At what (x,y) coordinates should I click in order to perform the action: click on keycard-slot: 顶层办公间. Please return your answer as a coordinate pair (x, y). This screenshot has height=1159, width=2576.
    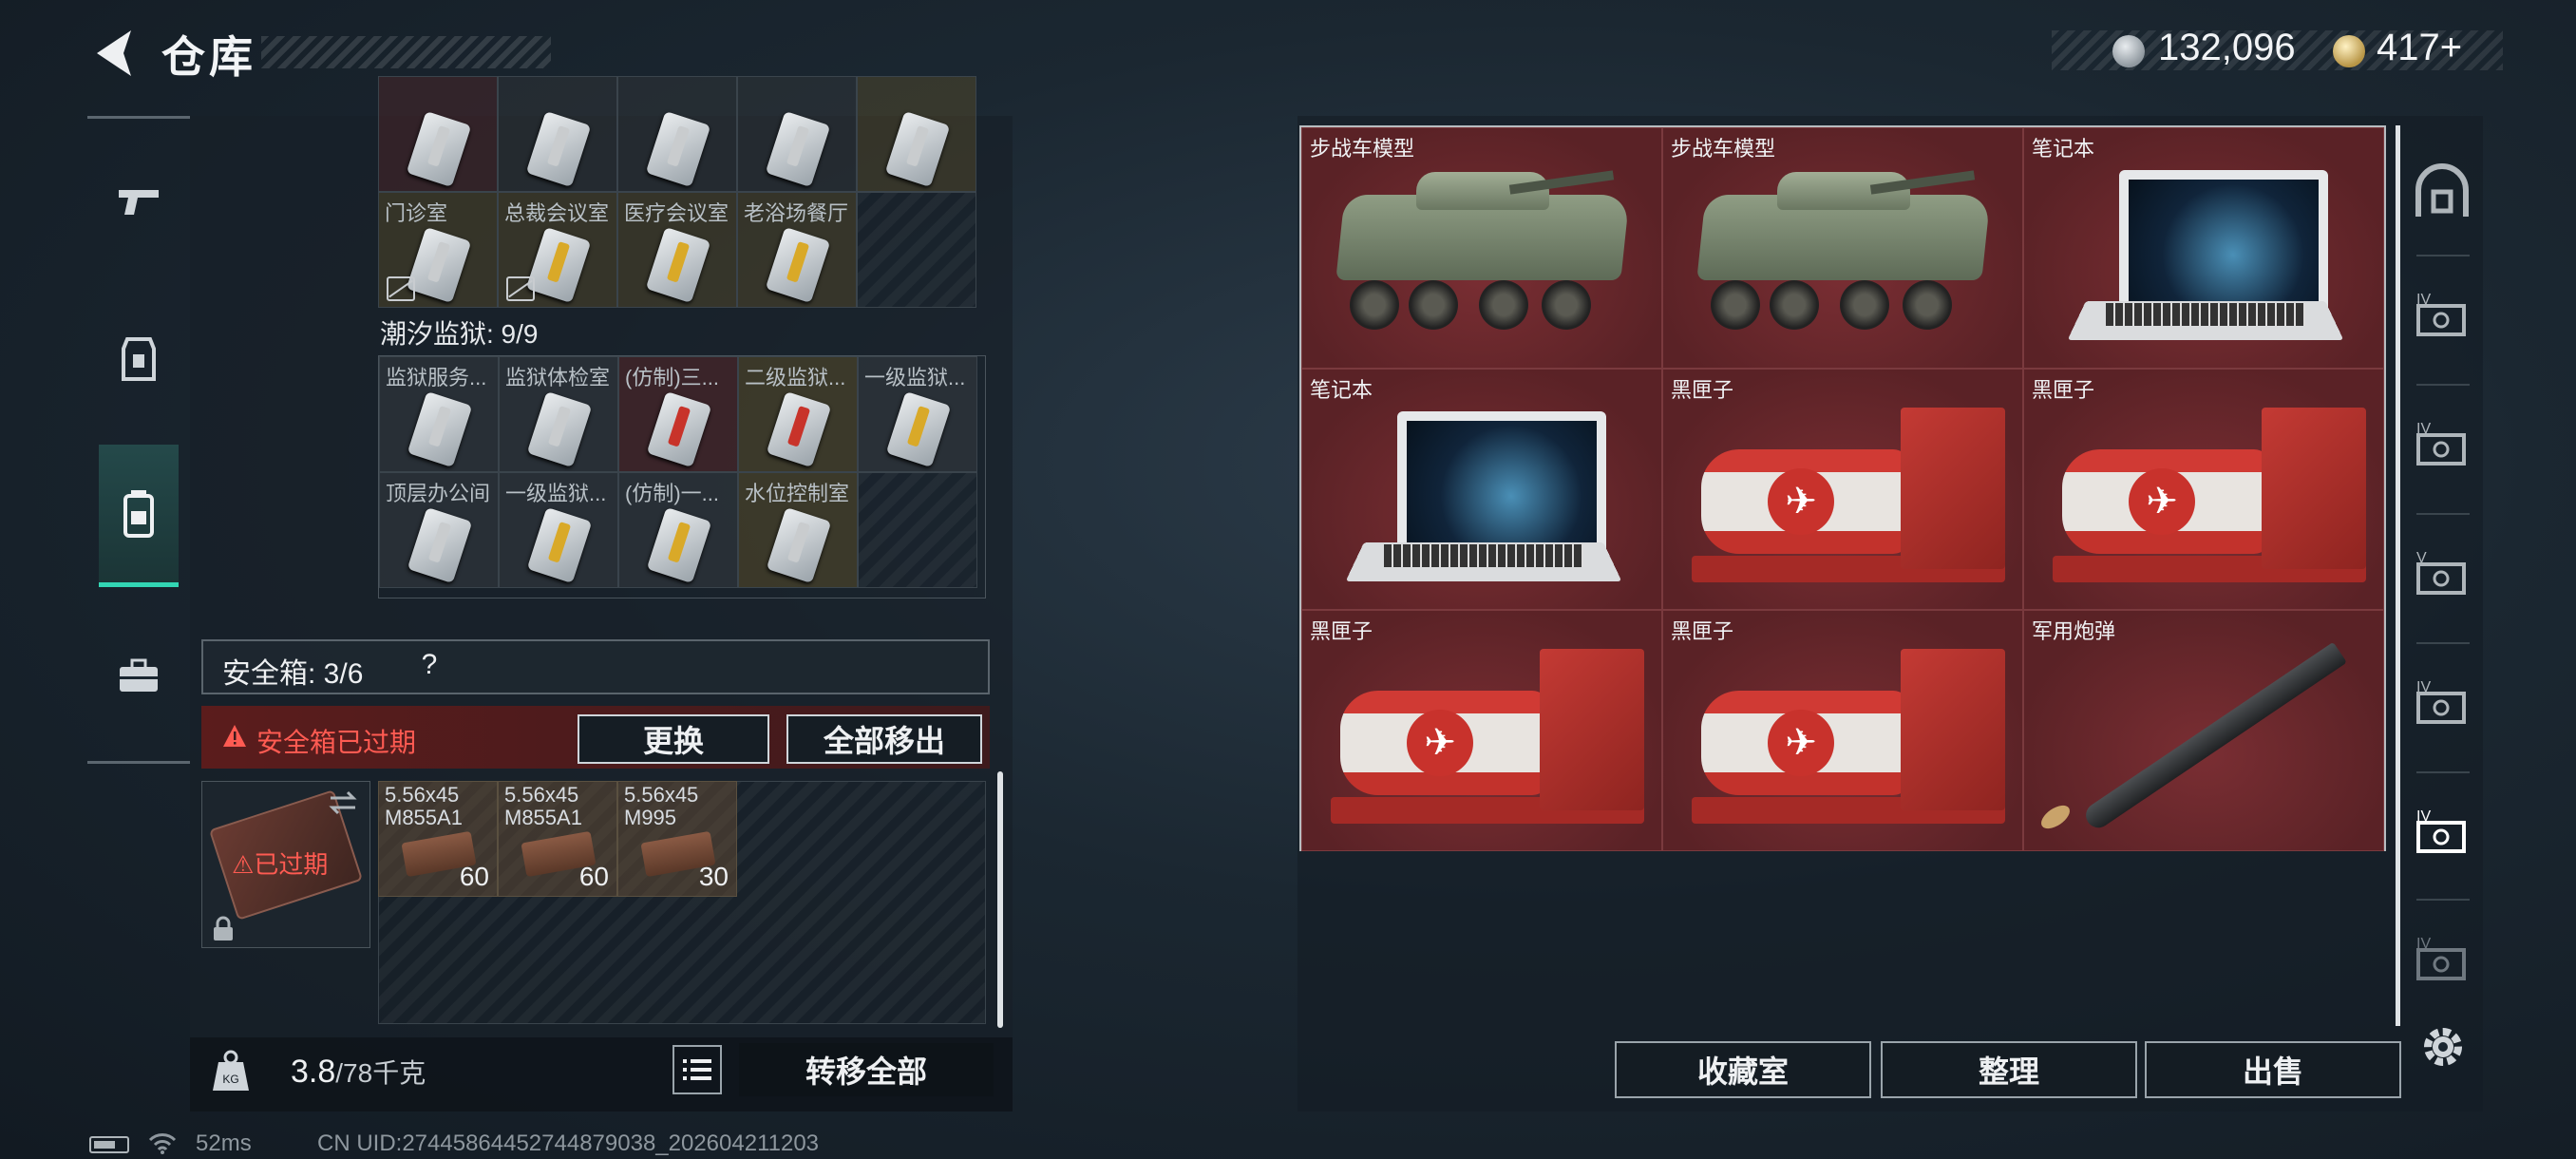
    Looking at the image, I should click on (439, 530).